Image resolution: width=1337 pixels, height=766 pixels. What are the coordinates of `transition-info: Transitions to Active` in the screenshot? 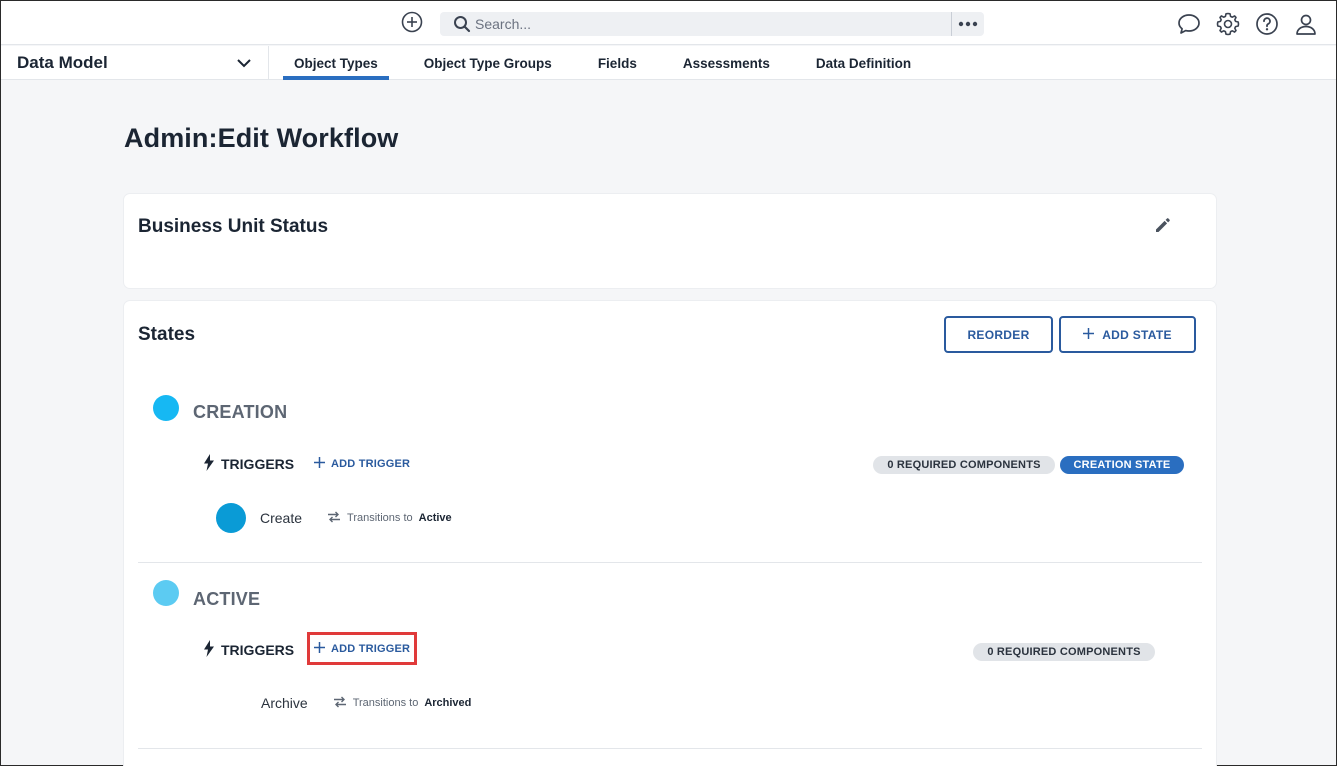 It's located at (389, 518).